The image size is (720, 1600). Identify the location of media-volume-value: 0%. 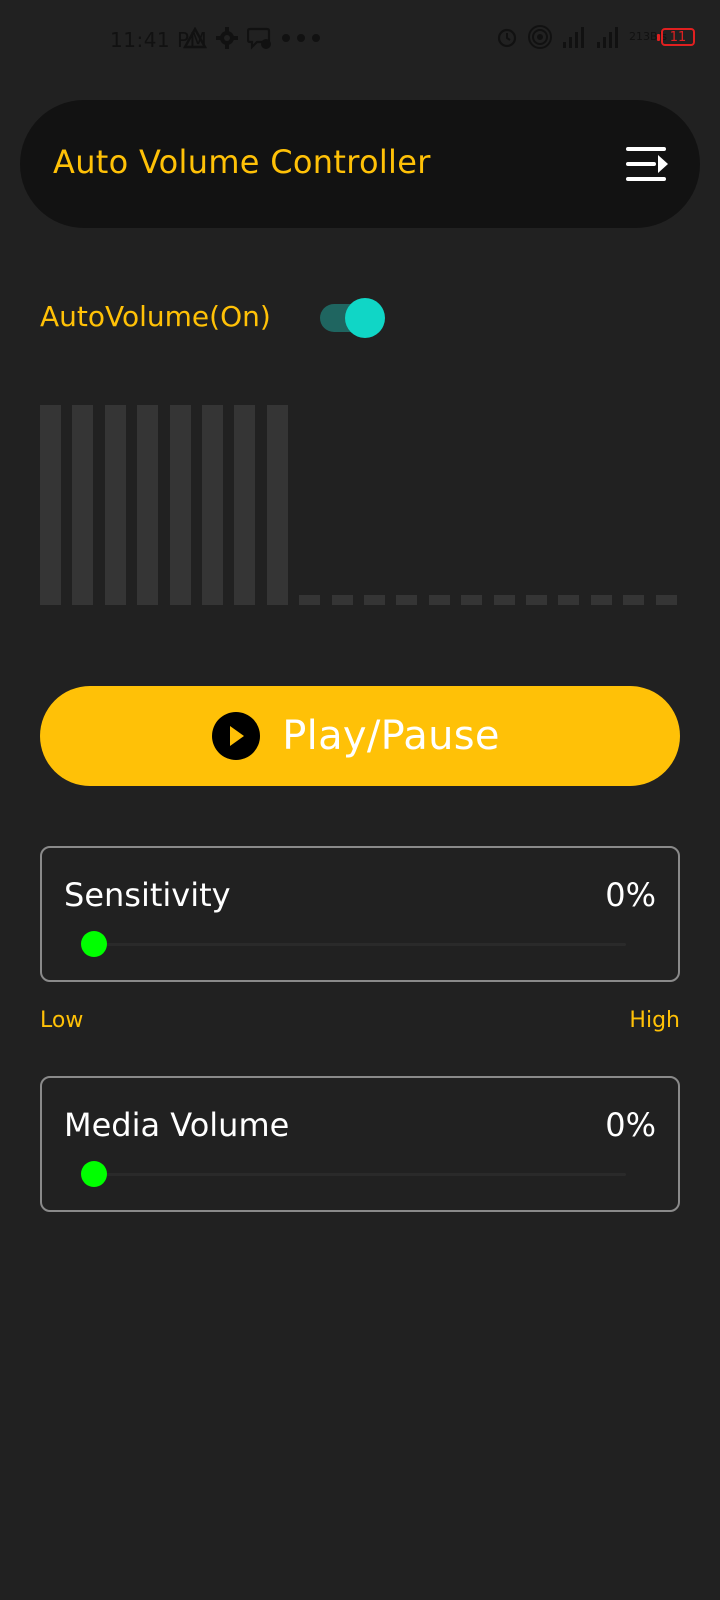
(630, 1125).